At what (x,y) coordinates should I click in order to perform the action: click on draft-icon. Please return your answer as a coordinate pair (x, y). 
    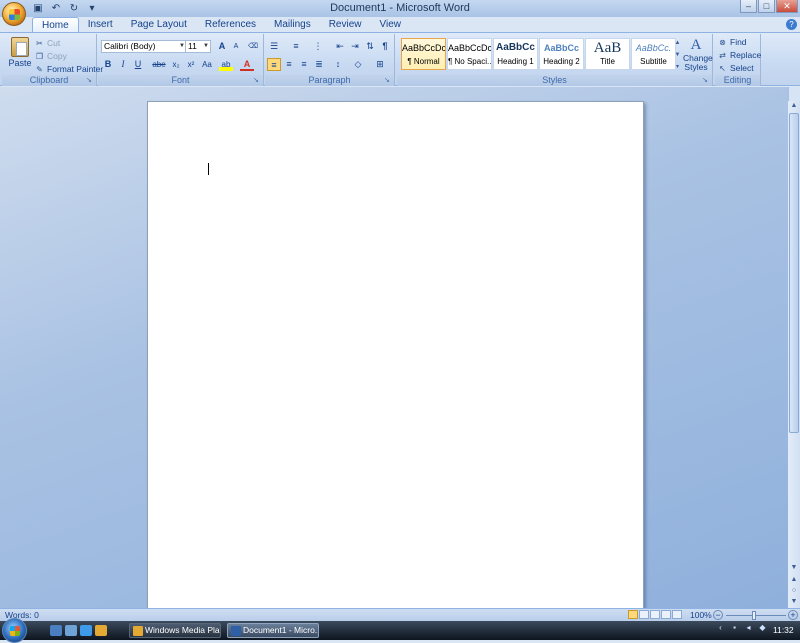
    Looking at the image, I should click on (677, 614).